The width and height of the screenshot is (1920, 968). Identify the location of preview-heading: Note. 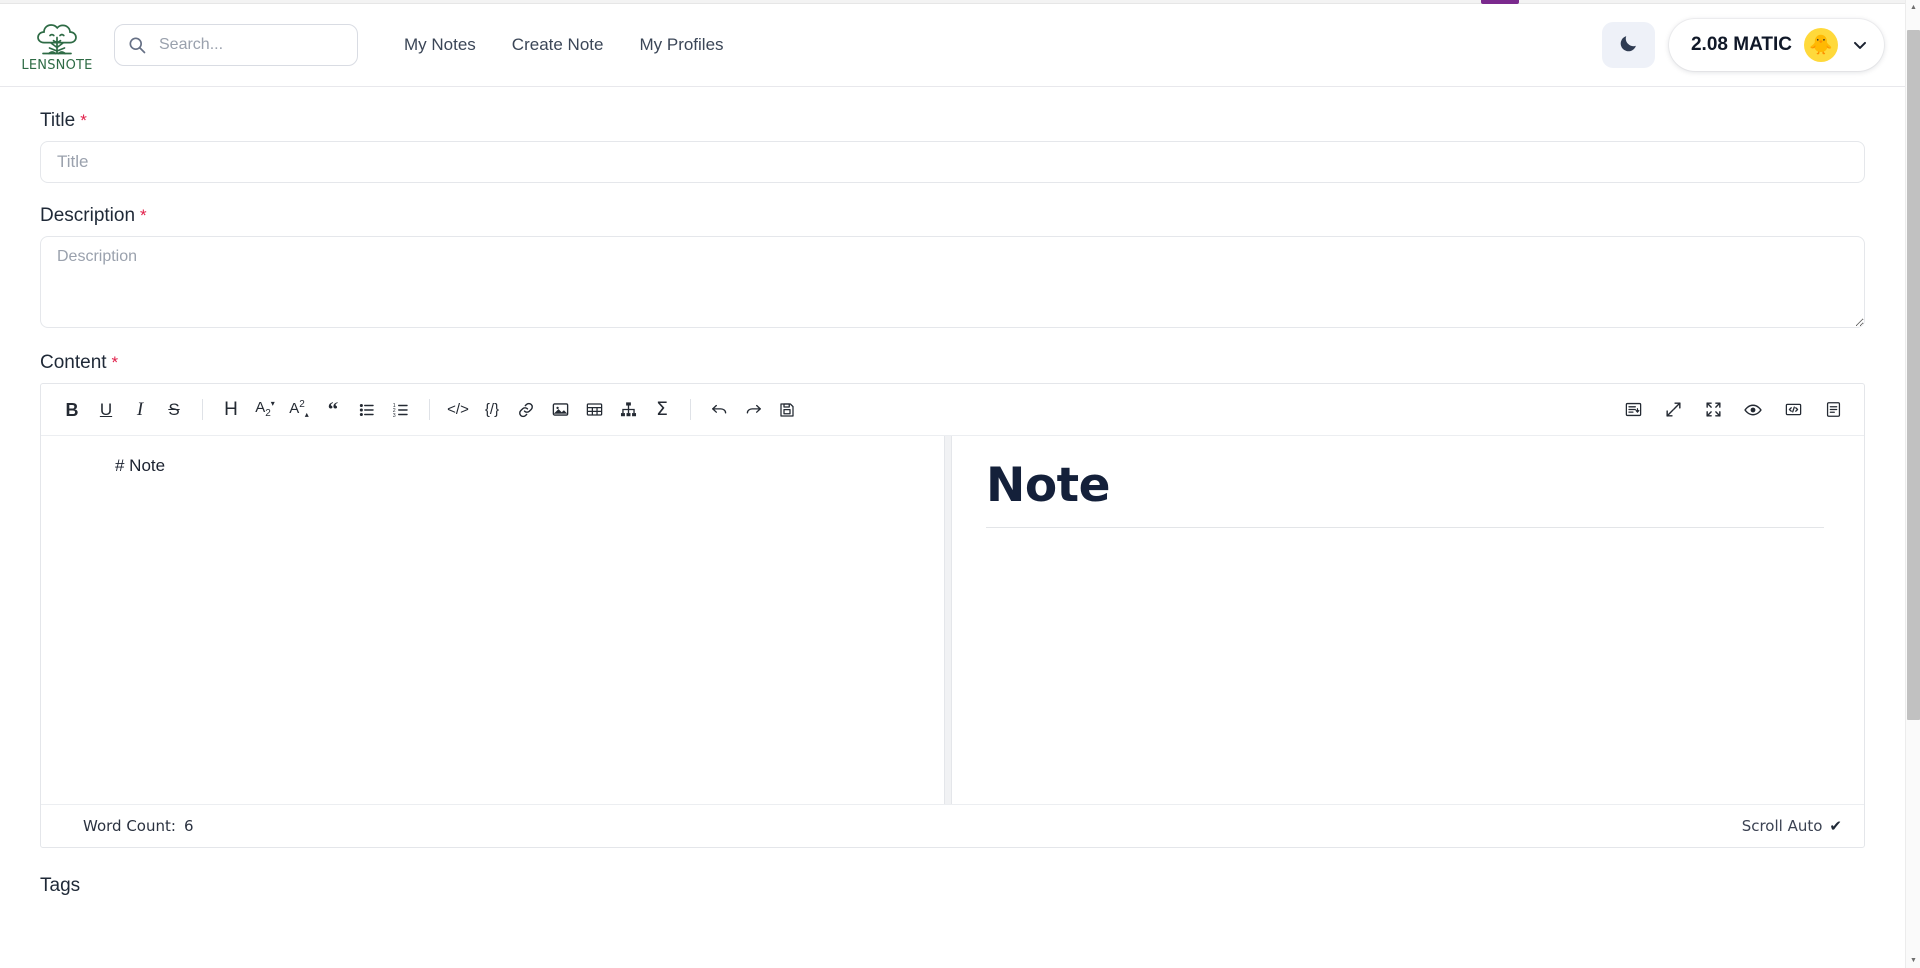
(1405, 493).